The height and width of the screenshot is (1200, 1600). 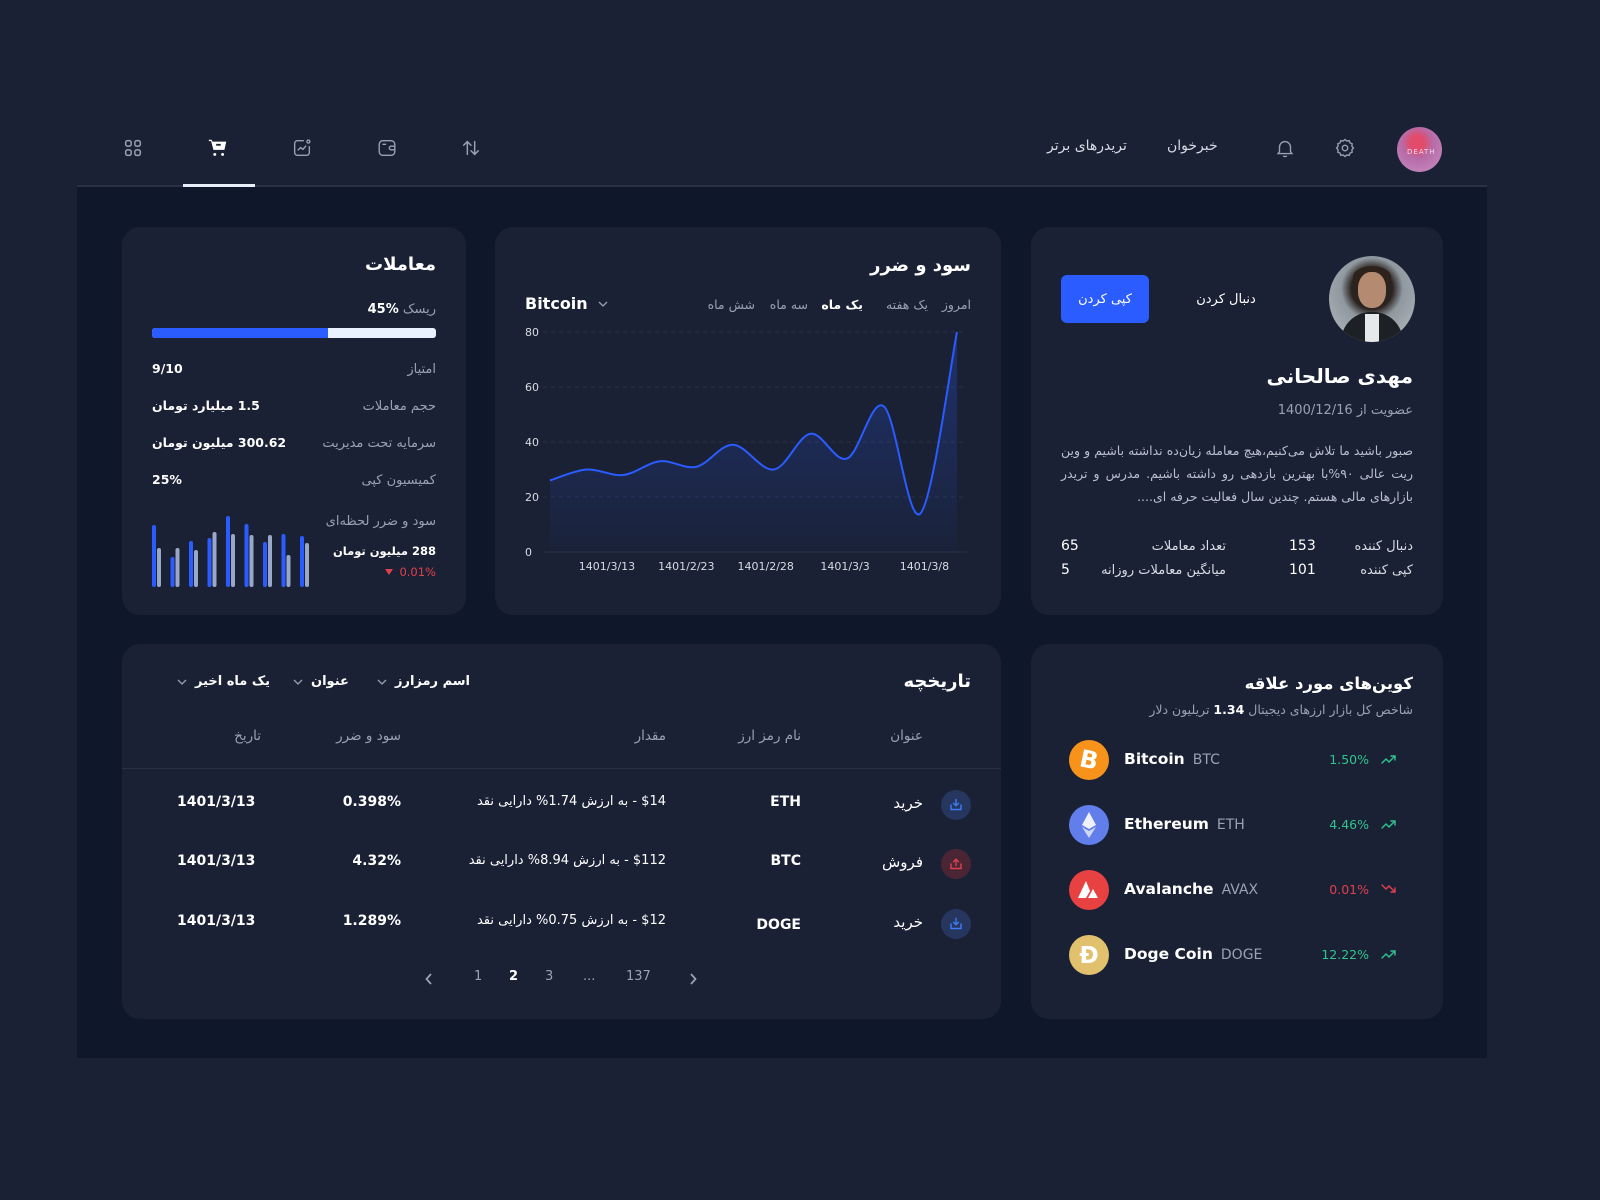 I want to click on member-since: عضویت از 1400/12/16, so click(x=1345, y=410).